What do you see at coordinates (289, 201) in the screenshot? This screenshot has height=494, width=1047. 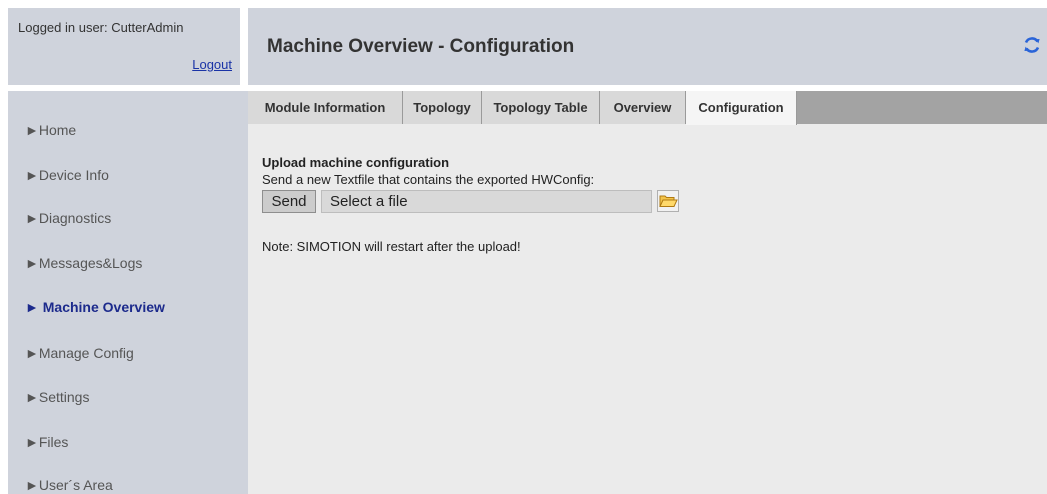 I see `send-button: Send` at bounding box center [289, 201].